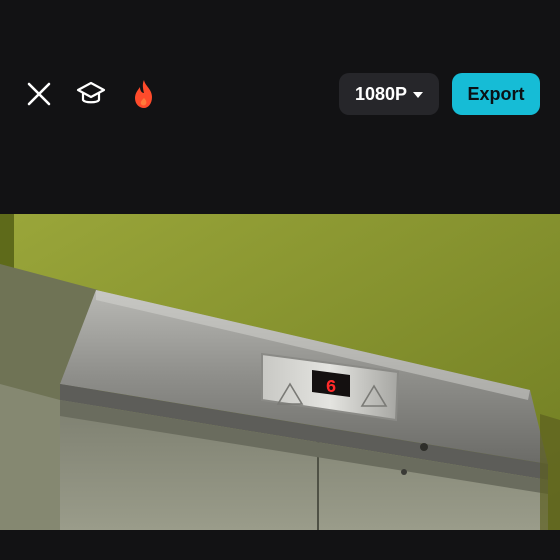  I want to click on close-button, so click(39, 94).